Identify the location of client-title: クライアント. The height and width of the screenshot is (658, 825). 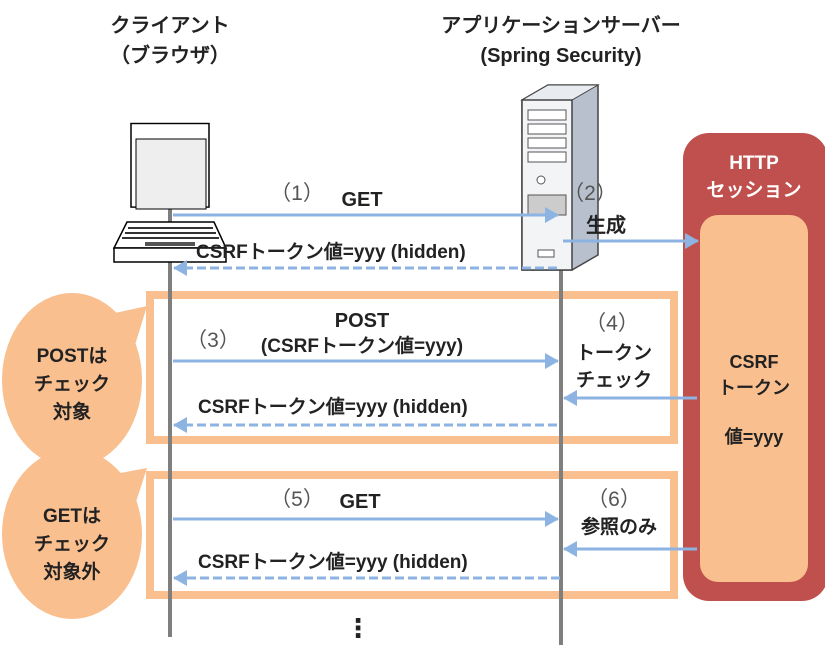
(169, 25).